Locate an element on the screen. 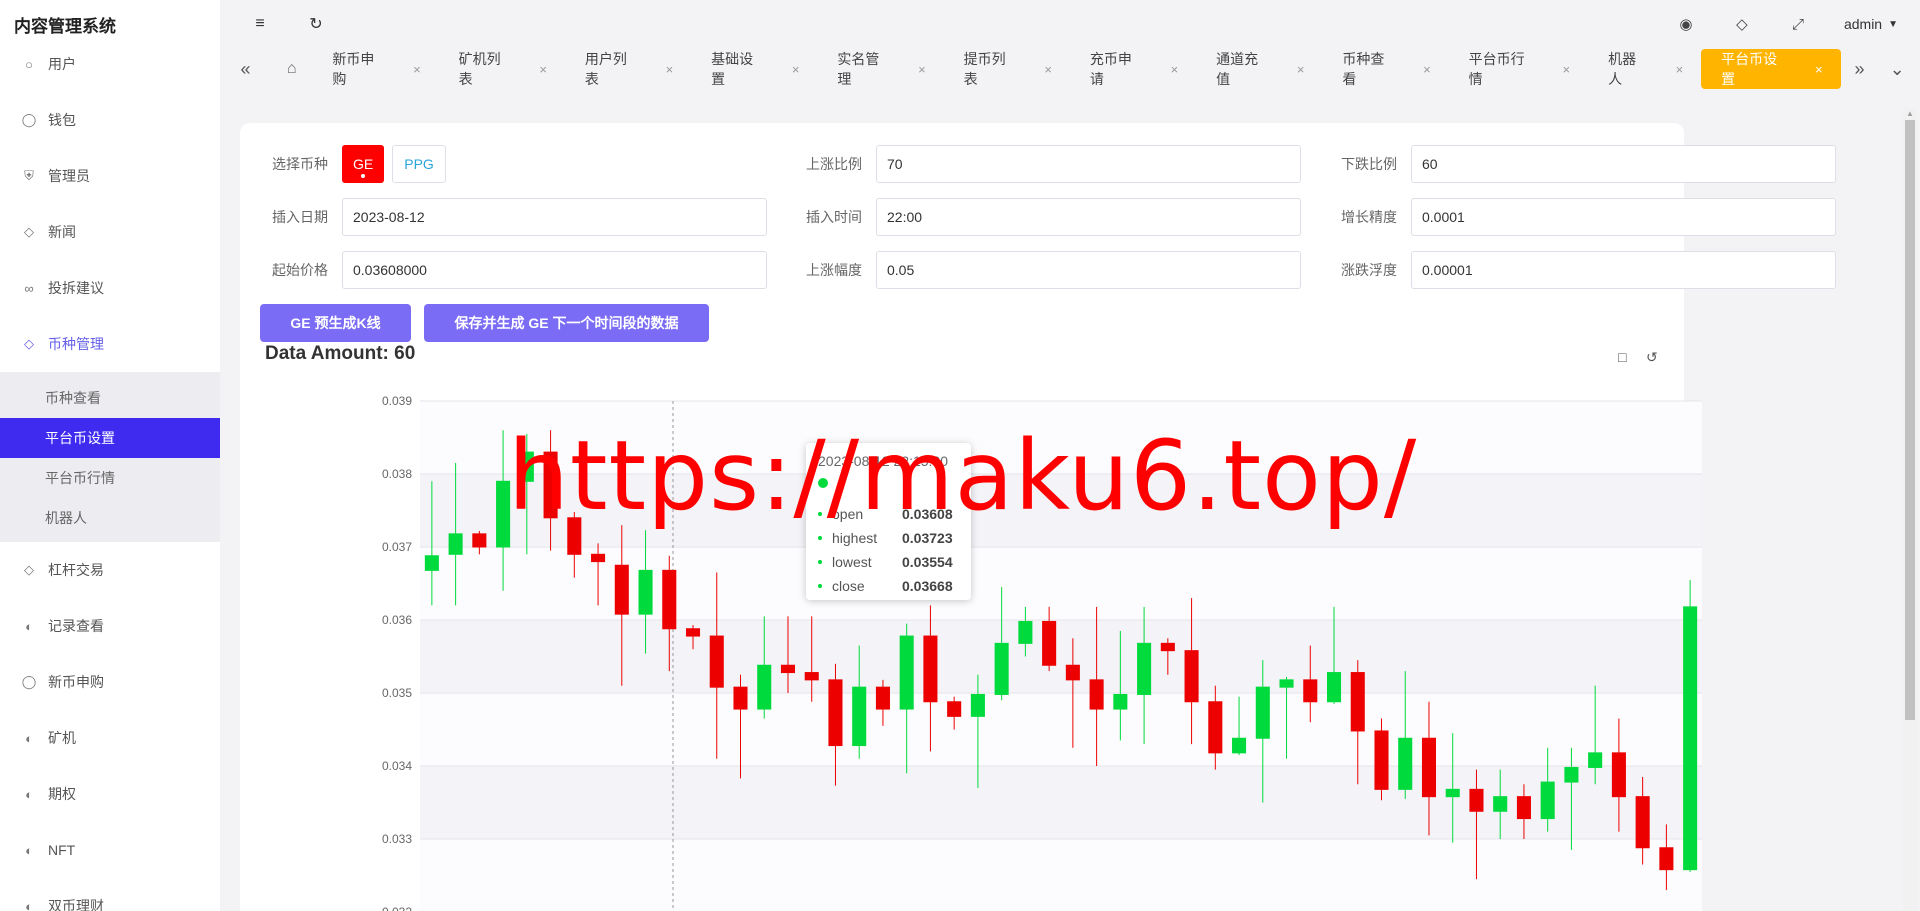 This screenshot has width=1920, height=911. candle-down is located at coordinates (1381, 759).